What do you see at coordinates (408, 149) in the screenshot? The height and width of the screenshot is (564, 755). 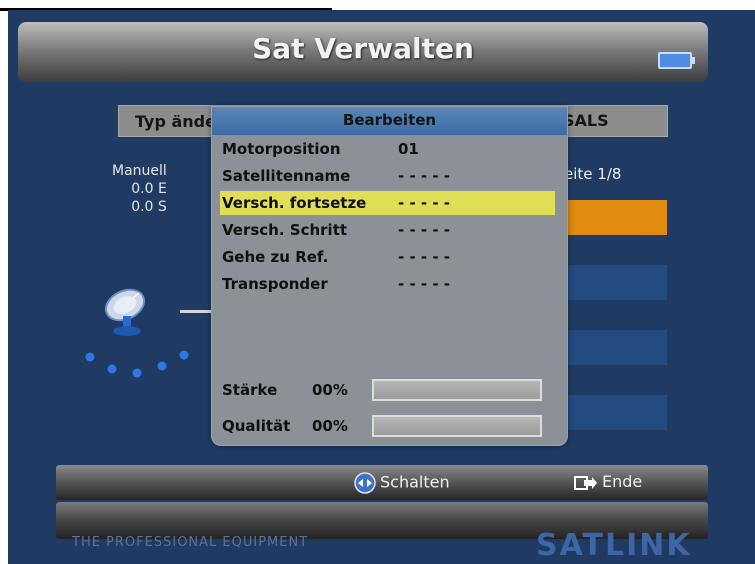 I see `row-value: 01` at bounding box center [408, 149].